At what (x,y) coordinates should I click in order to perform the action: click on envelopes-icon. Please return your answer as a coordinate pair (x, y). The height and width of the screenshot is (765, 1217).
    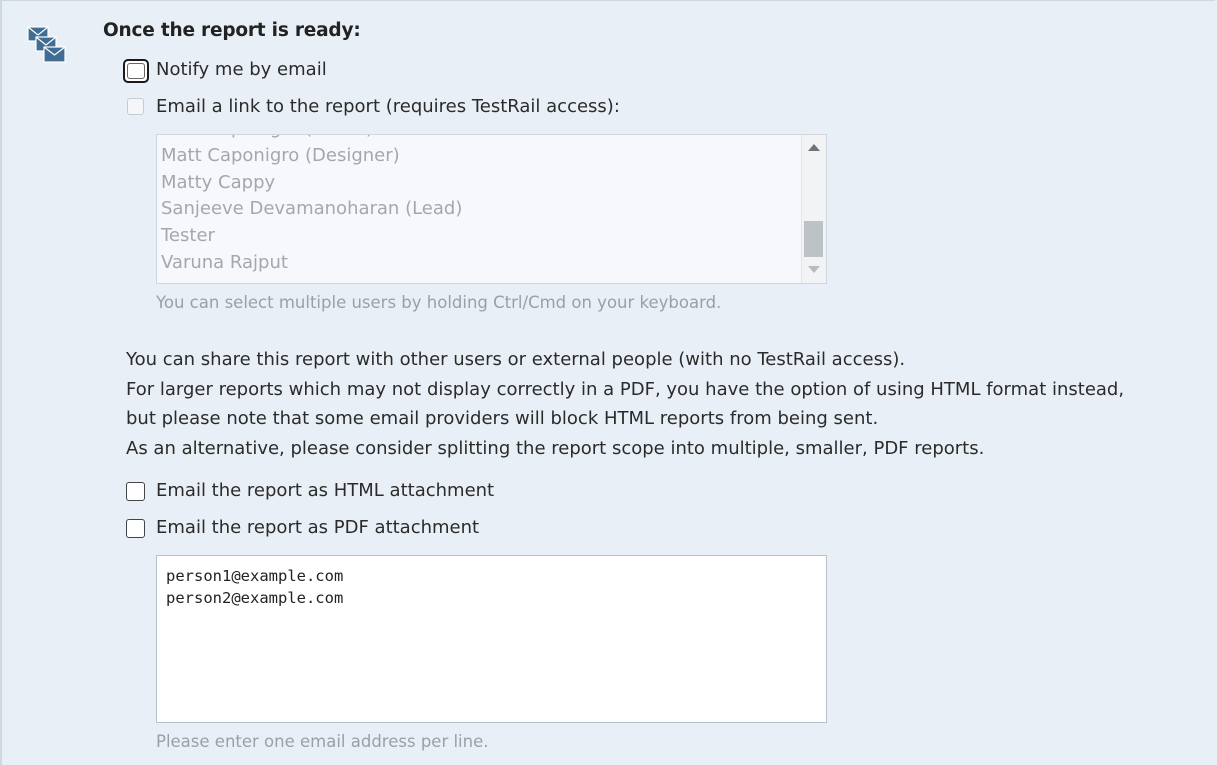
    Looking at the image, I should click on (46, 44).